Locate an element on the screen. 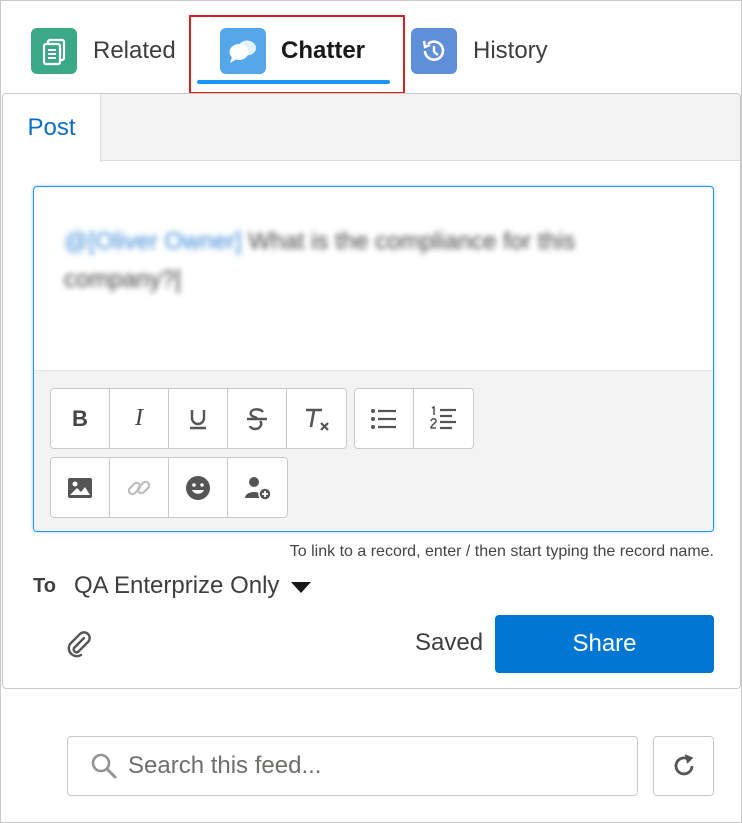 This screenshot has width=742, height=823. search-input is located at coordinates (368, 766).